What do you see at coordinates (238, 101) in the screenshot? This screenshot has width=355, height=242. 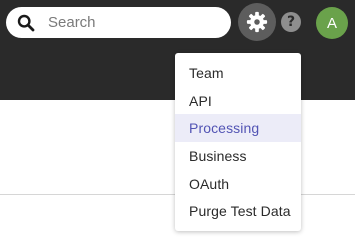 I see `menu-item-api: API` at bounding box center [238, 101].